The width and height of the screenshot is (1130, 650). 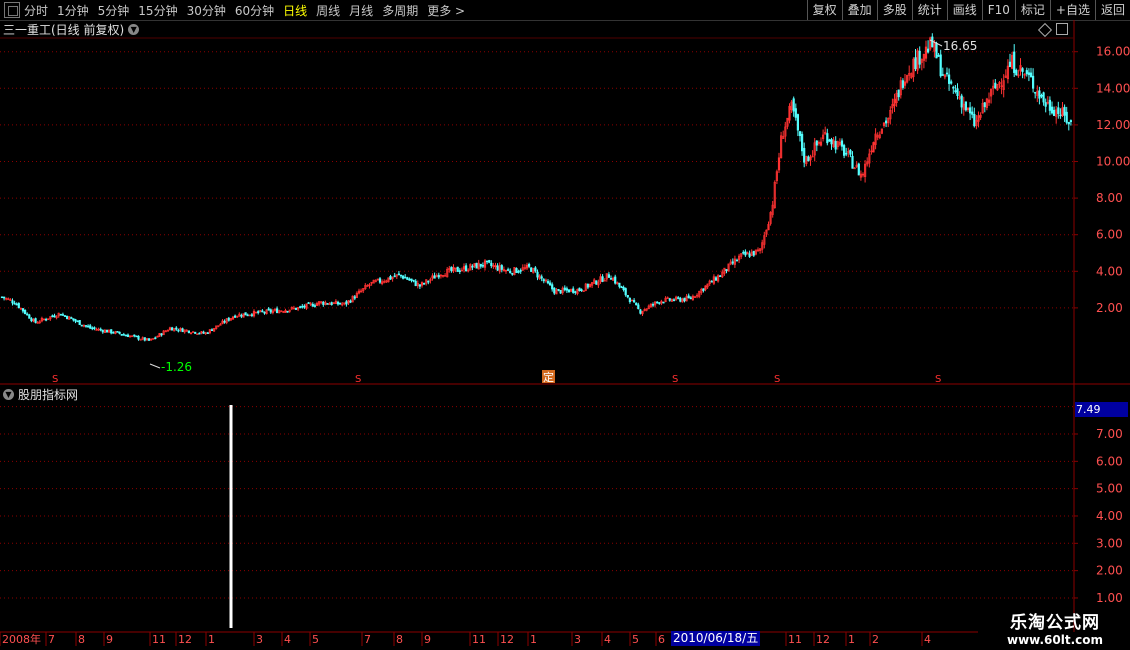 I want to click on indicator-axis-label: 3.00, so click(x=1109, y=543).